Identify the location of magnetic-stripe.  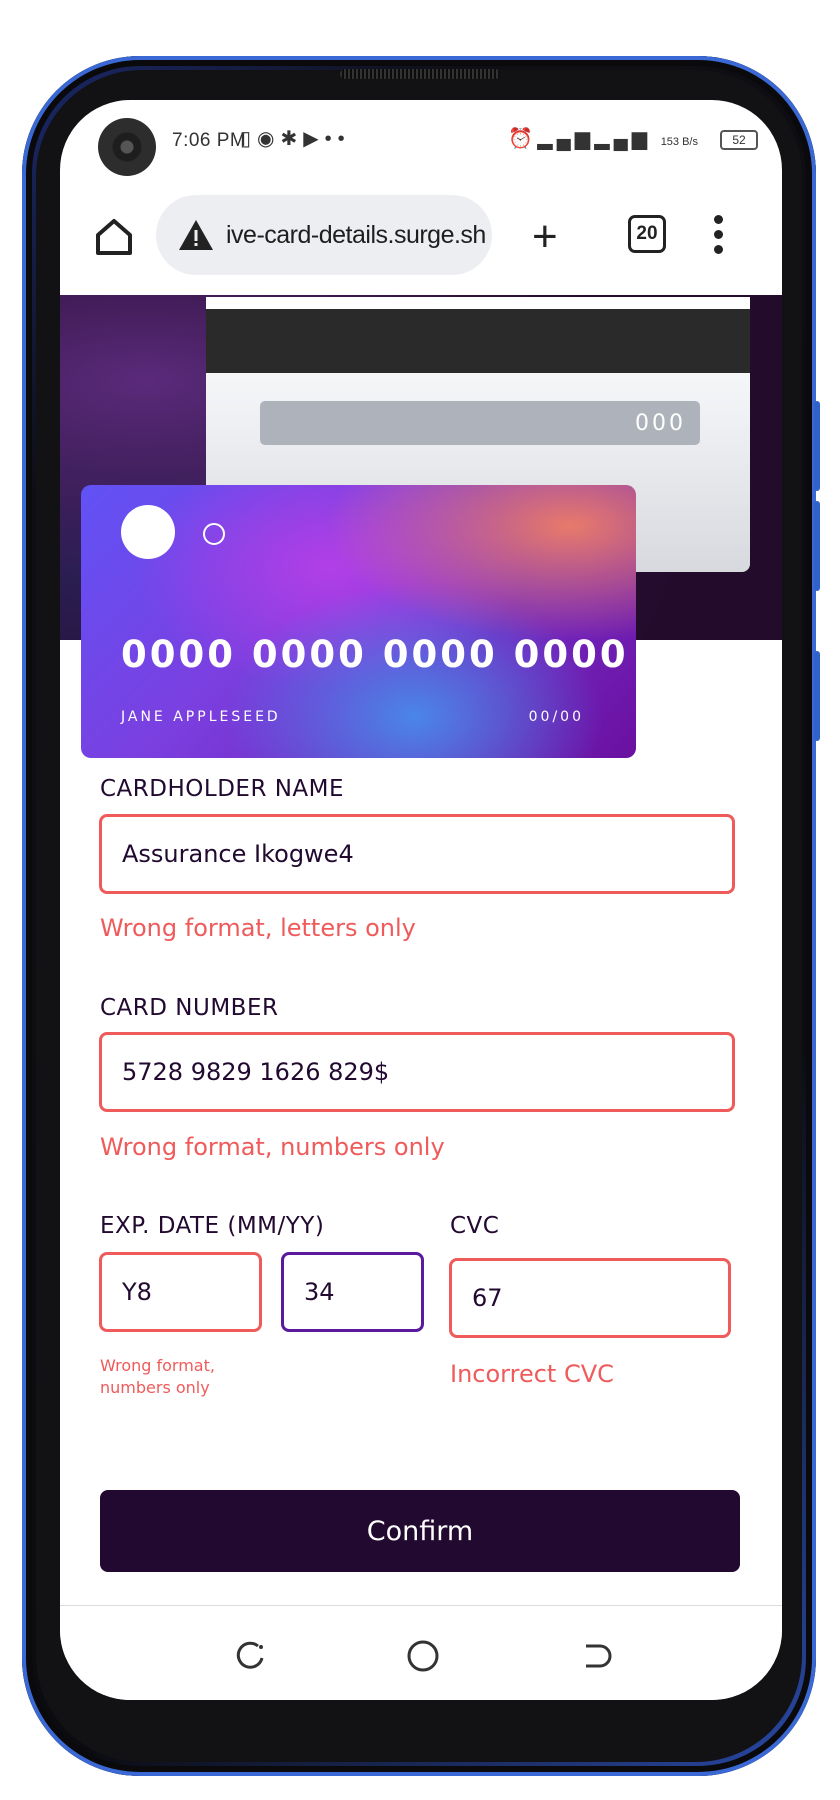
(478, 341).